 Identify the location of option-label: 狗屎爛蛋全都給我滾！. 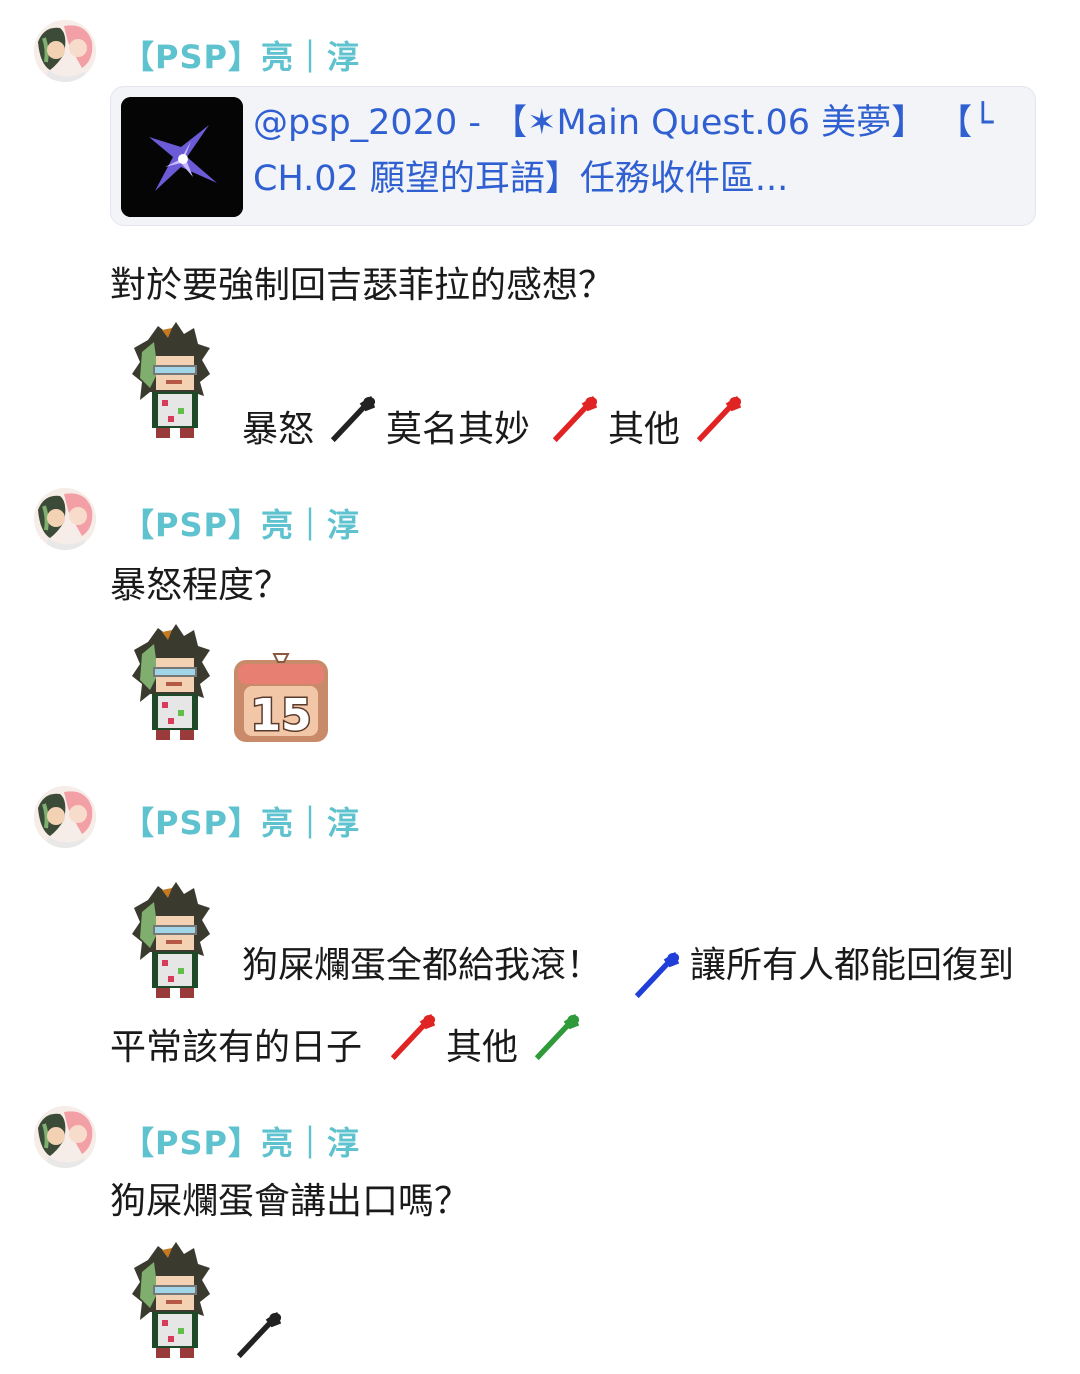
(422, 965).